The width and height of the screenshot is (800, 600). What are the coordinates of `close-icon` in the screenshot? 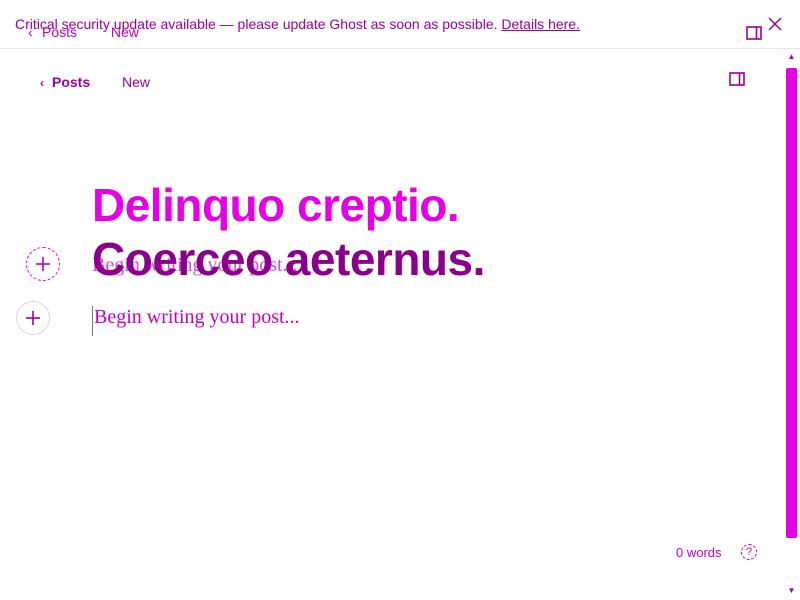 It's located at (775, 24).